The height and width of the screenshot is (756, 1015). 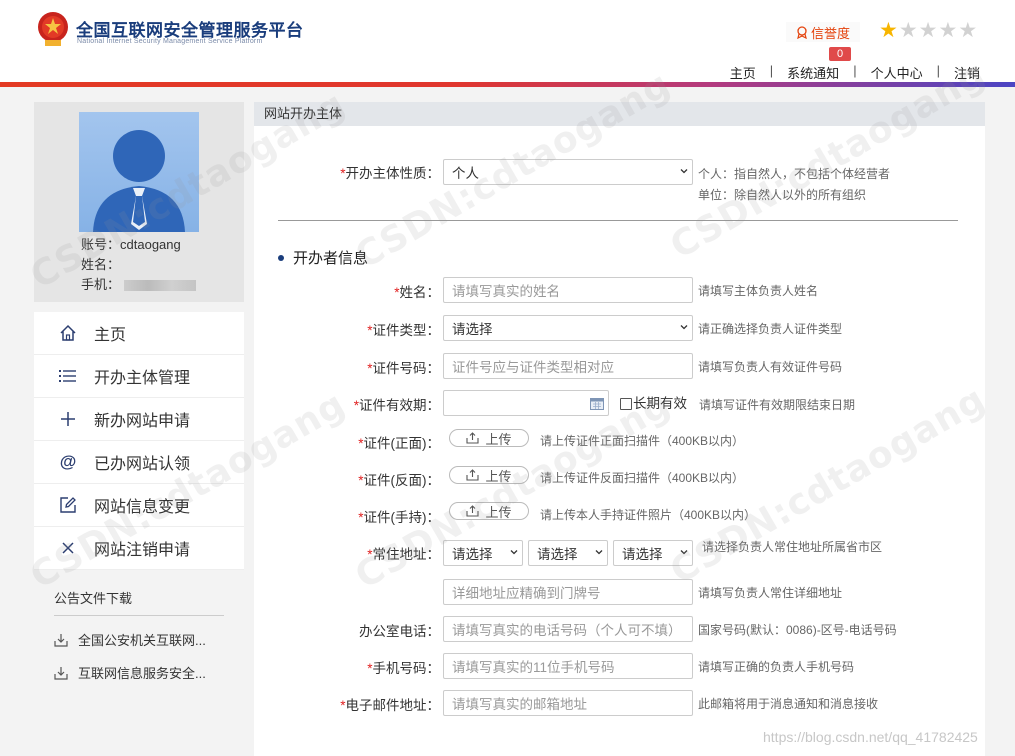 What do you see at coordinates (323, 257) in the screenshot?
I see `section-title: 开办者信息` at bounding box center [323, 257].